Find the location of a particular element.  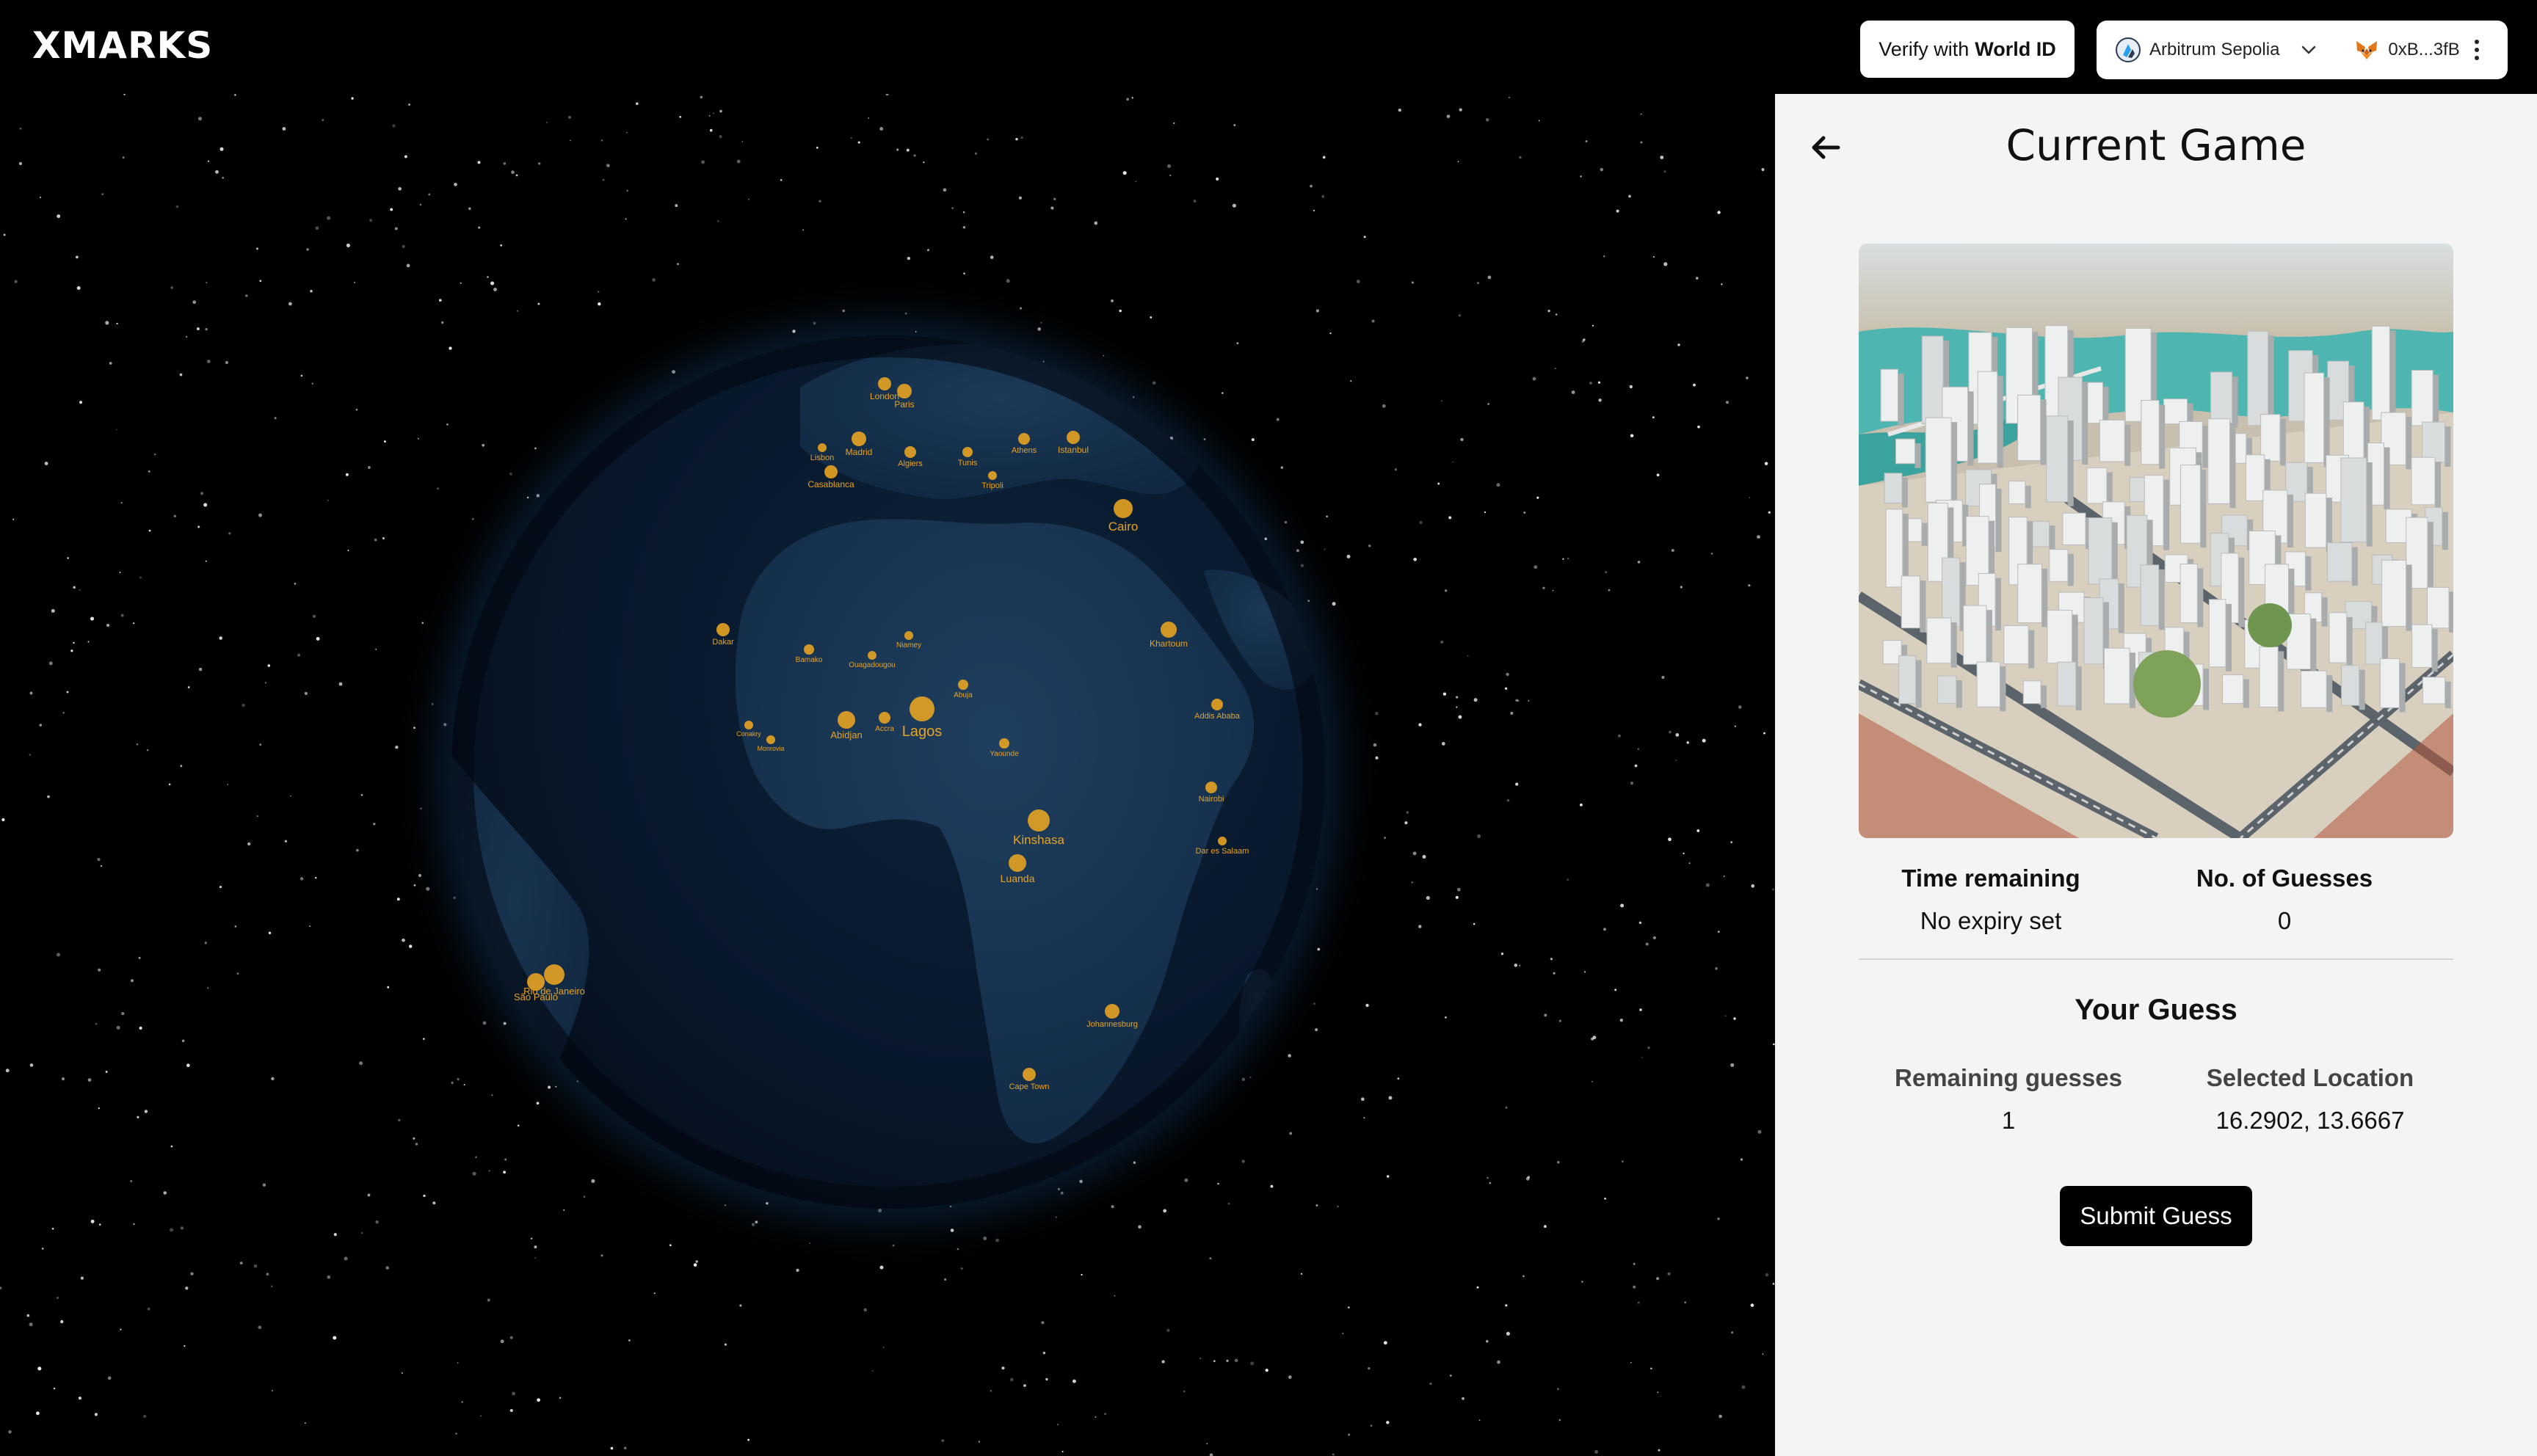

wallet-widget: Arbitrum Sepolia 0xB...3fB is located at coordinates (2302, 50).